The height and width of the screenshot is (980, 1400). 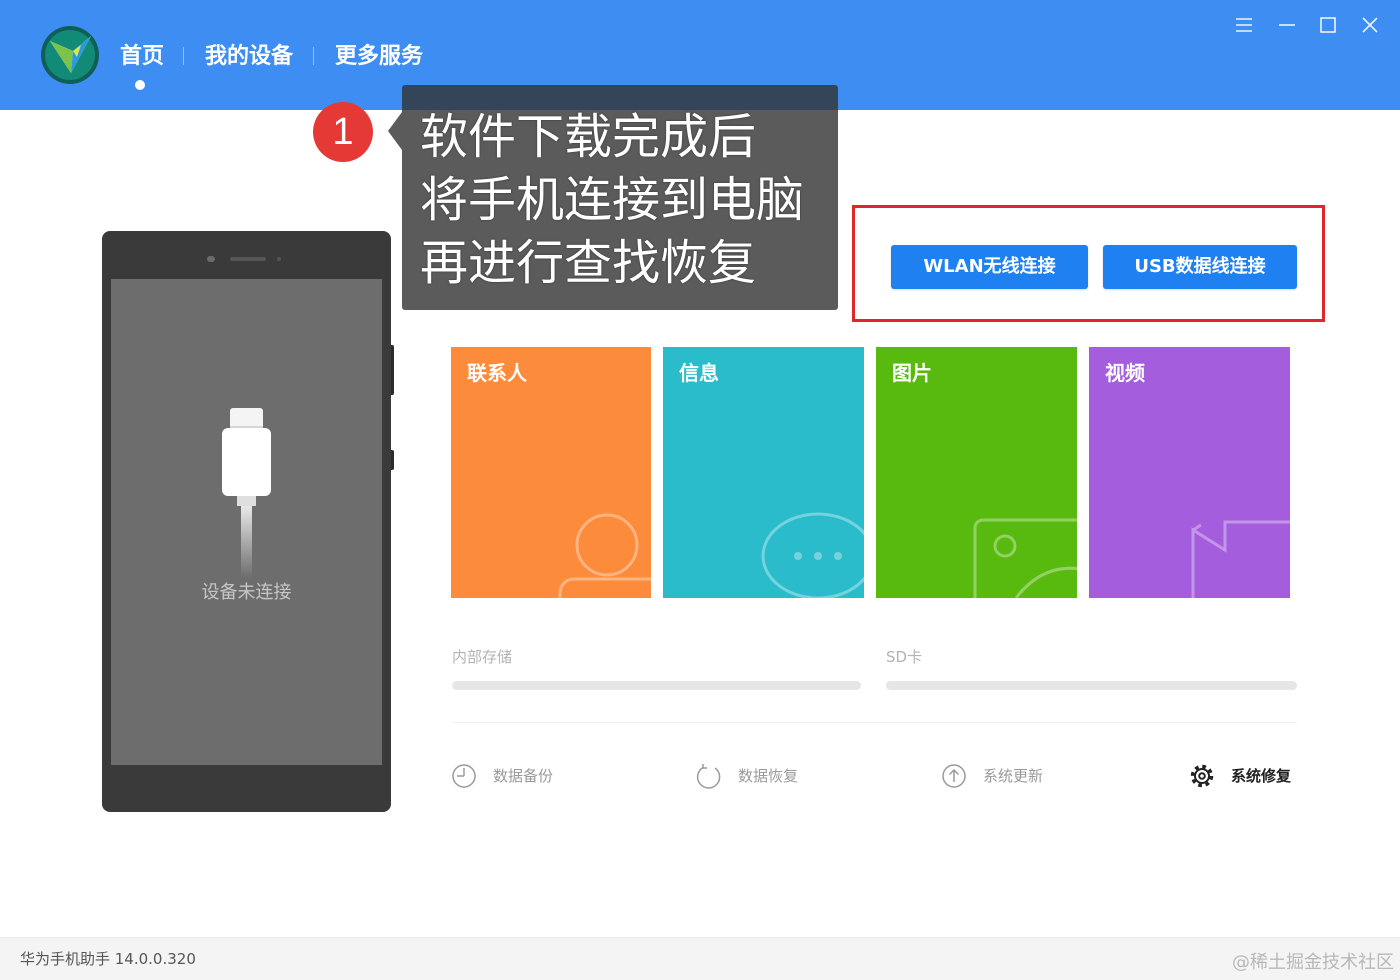 I want to click on system-update-button: 系统更新, so click(x=1005, y=776).